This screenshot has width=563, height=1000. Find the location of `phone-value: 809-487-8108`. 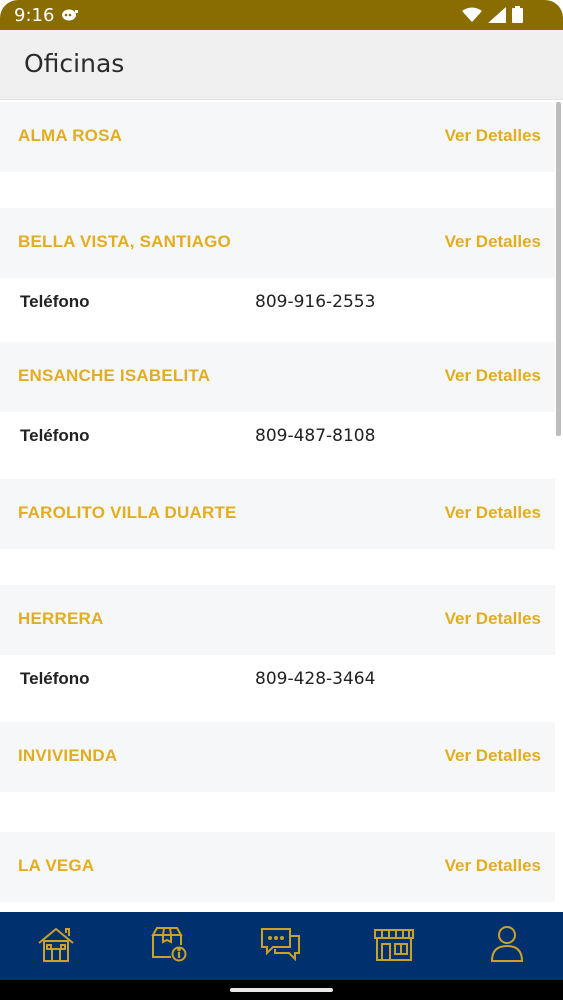

phone-value: 809-487-8108 is located at coordinates (315, 436).